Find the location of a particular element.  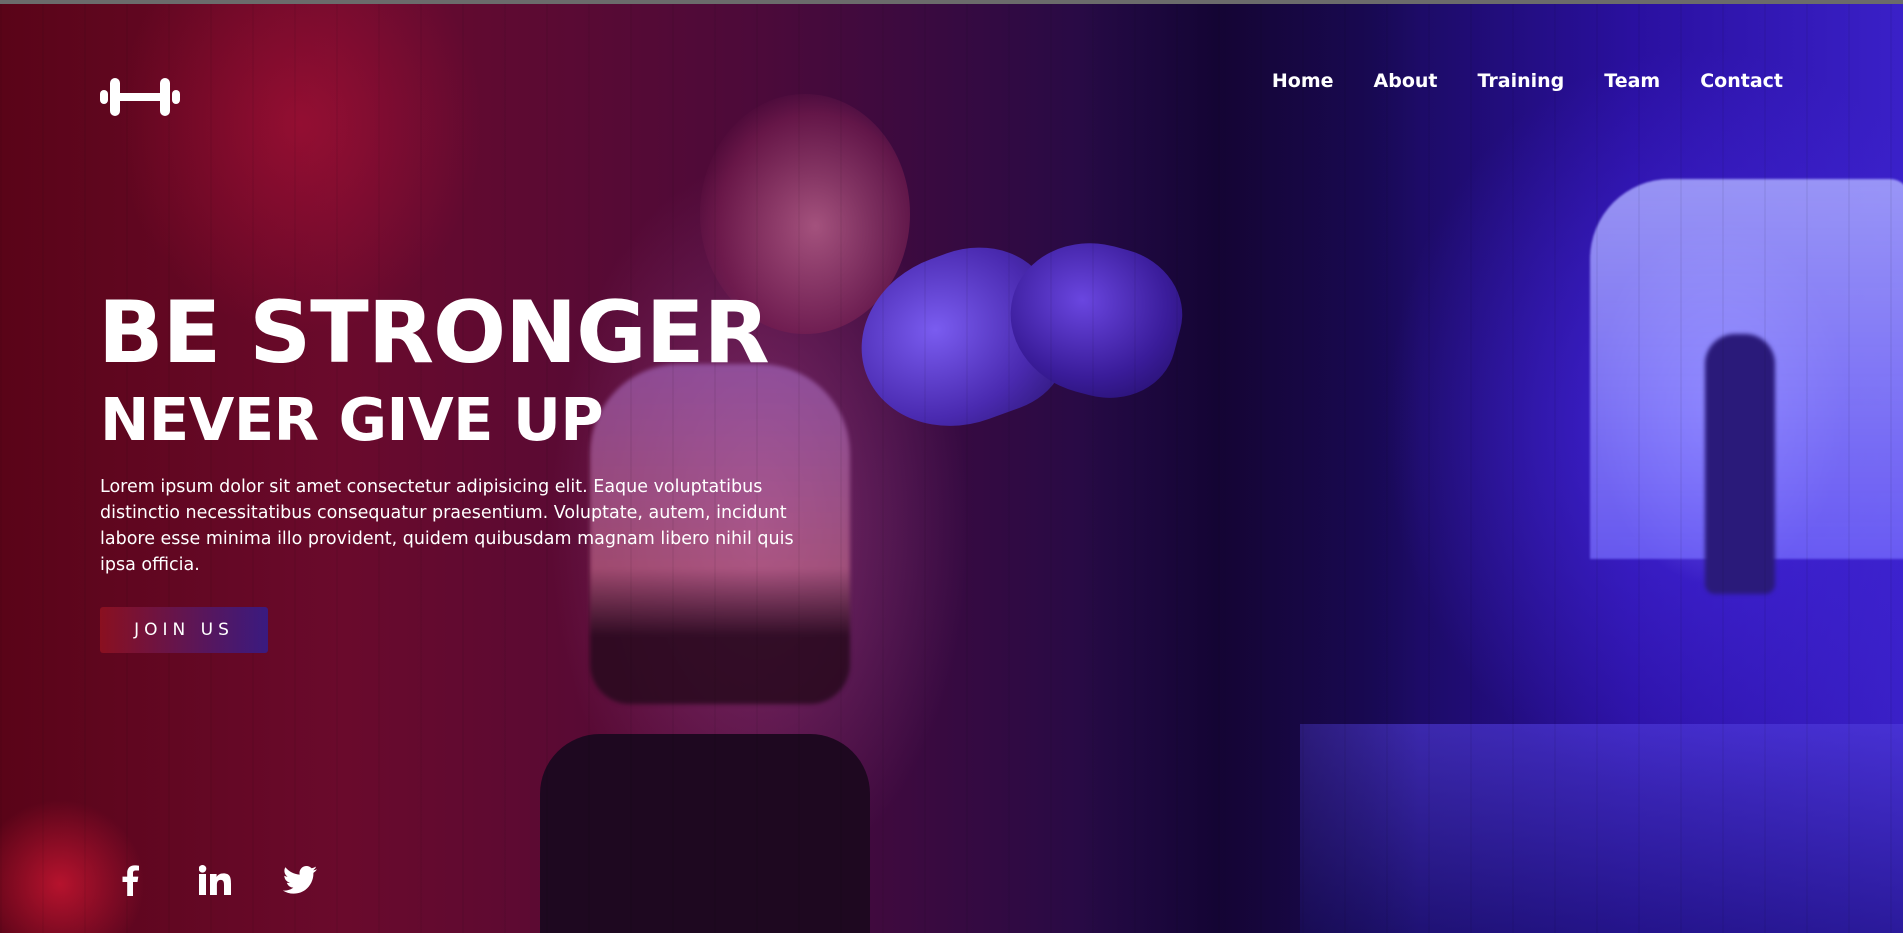

nav-contact: Contact is located at coordinates (1741, 81).